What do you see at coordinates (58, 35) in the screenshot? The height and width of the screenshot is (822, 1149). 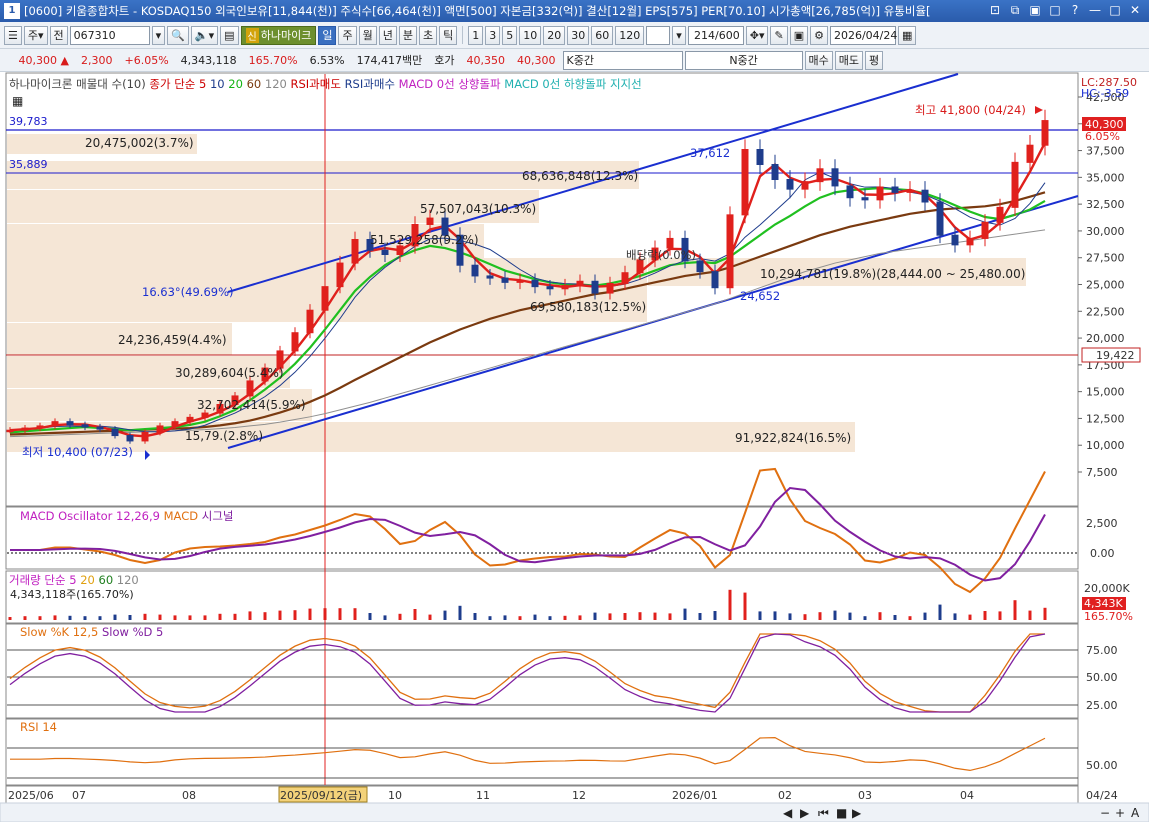 I see `all-button: 전` at bounding box center [58, 35].